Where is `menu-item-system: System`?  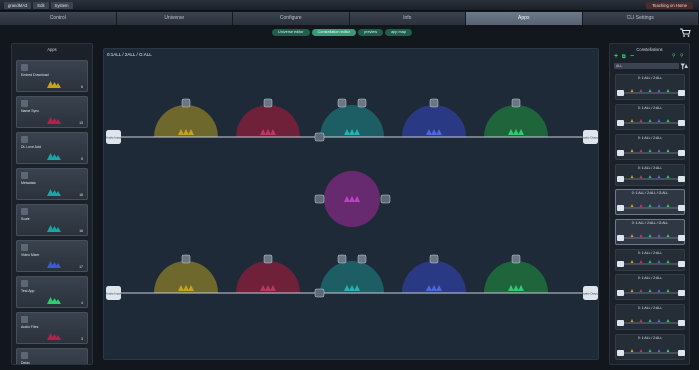
menu-item-system: System is located at coordinates (61, 5).